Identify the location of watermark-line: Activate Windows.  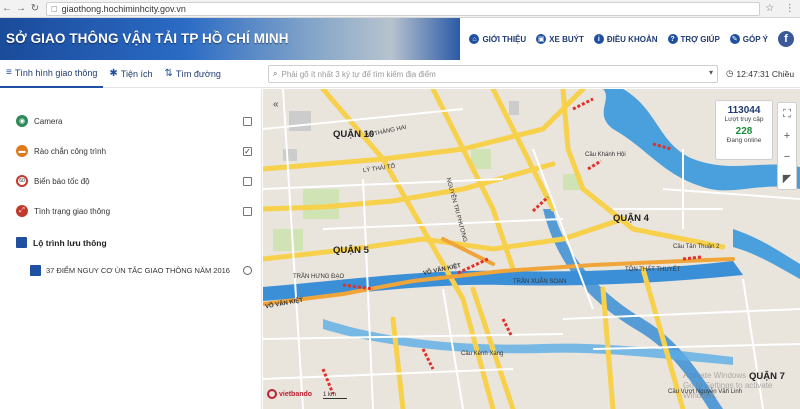
(715, 375).